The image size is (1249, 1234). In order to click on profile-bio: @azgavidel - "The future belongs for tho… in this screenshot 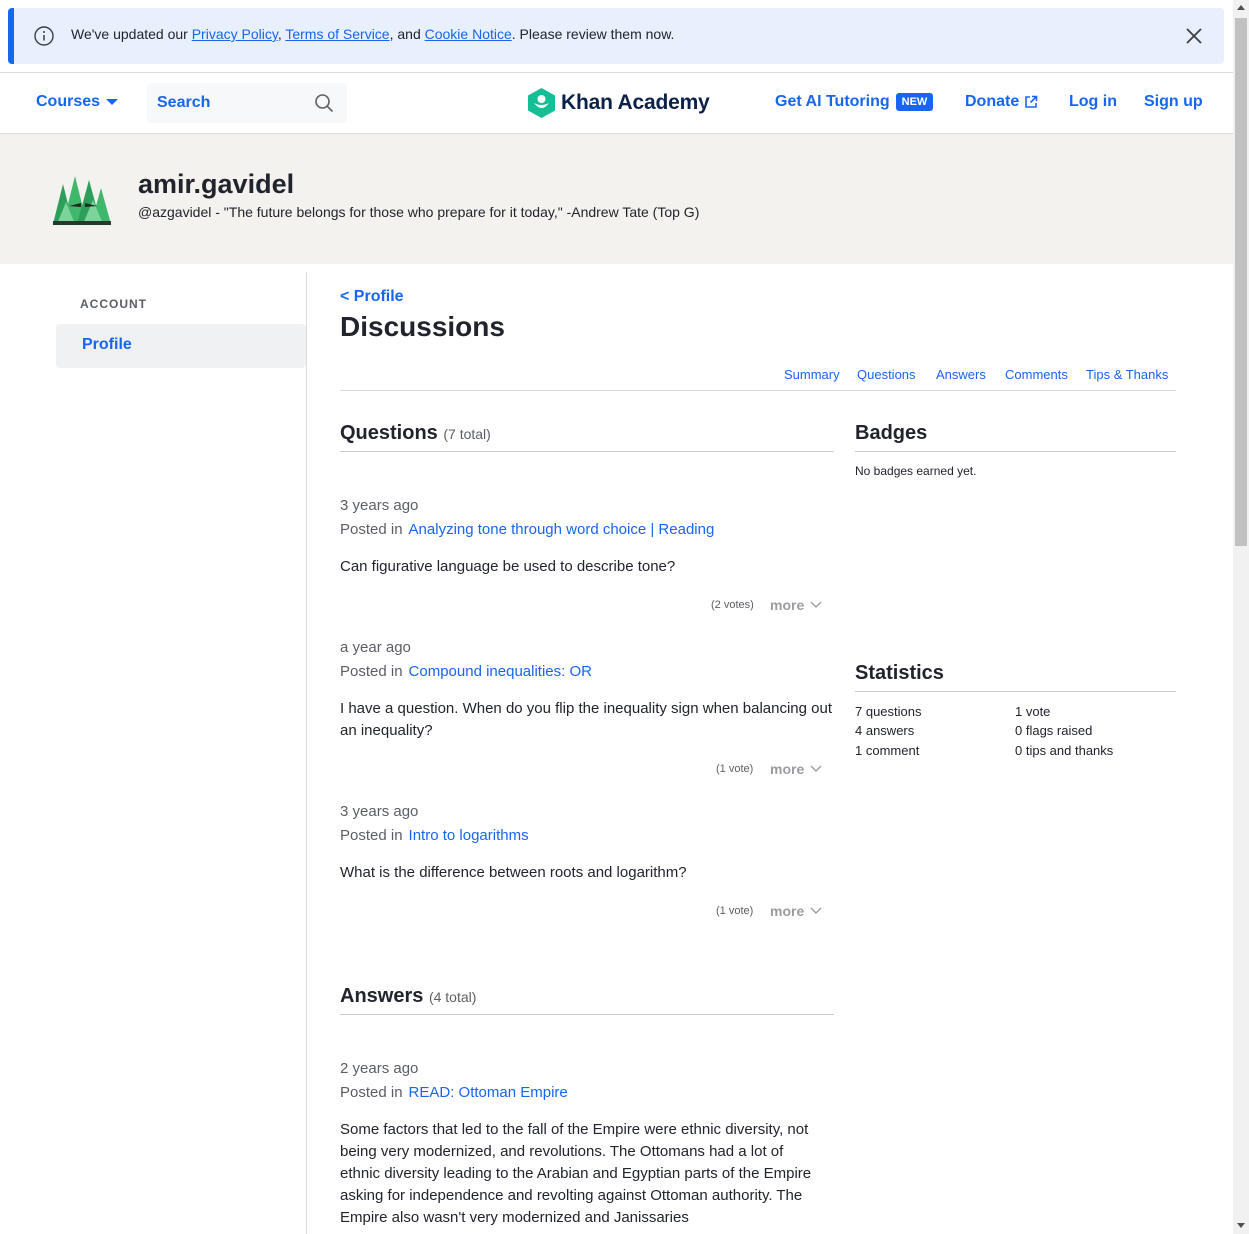, I will do `click(419, 212)`.